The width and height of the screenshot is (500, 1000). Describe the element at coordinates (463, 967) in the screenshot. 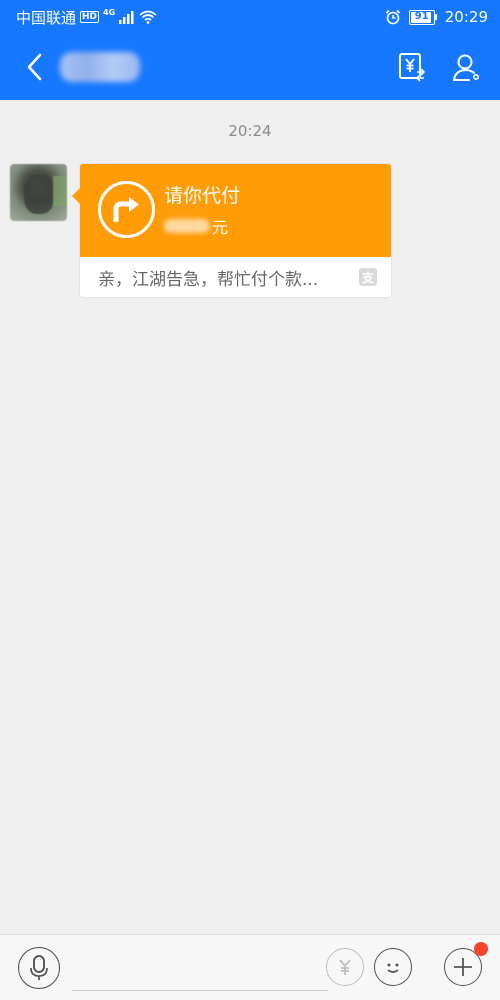

I see `plus-icon` at that location.